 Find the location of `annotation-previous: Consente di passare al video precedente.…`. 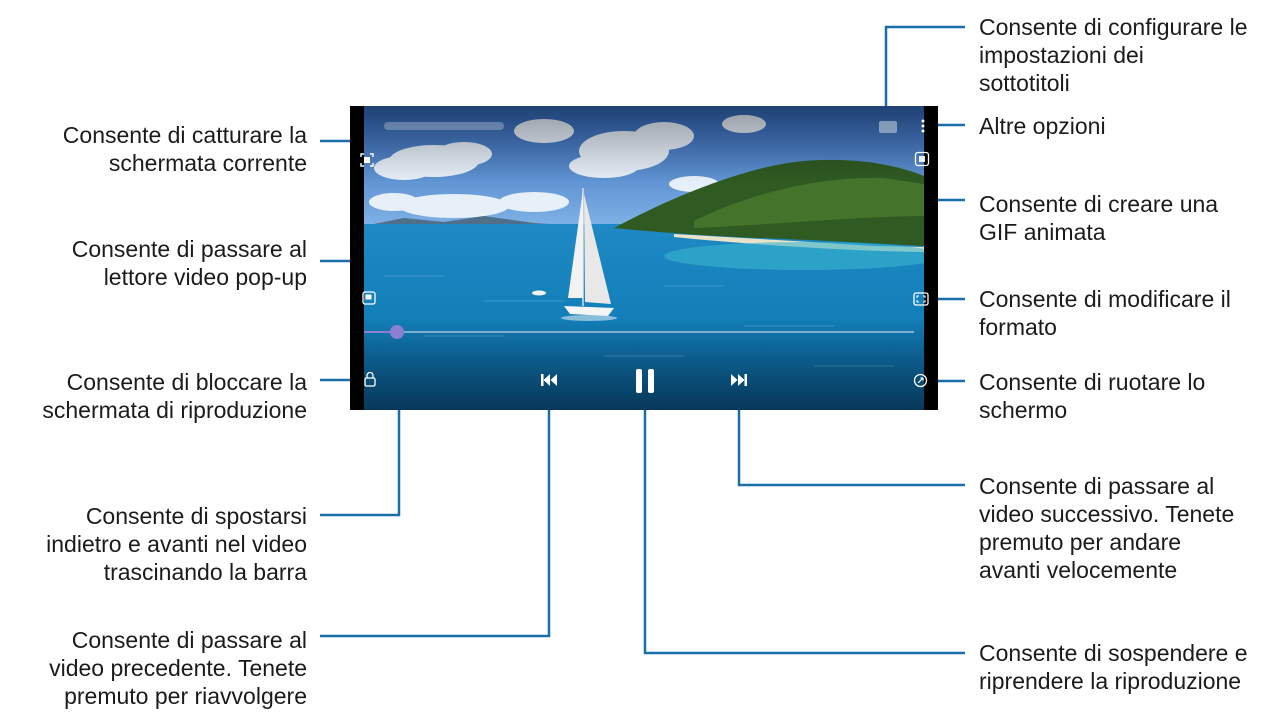

annotation-previous: Consente di passare al video precedente.… is located at coordinates (178, 668).